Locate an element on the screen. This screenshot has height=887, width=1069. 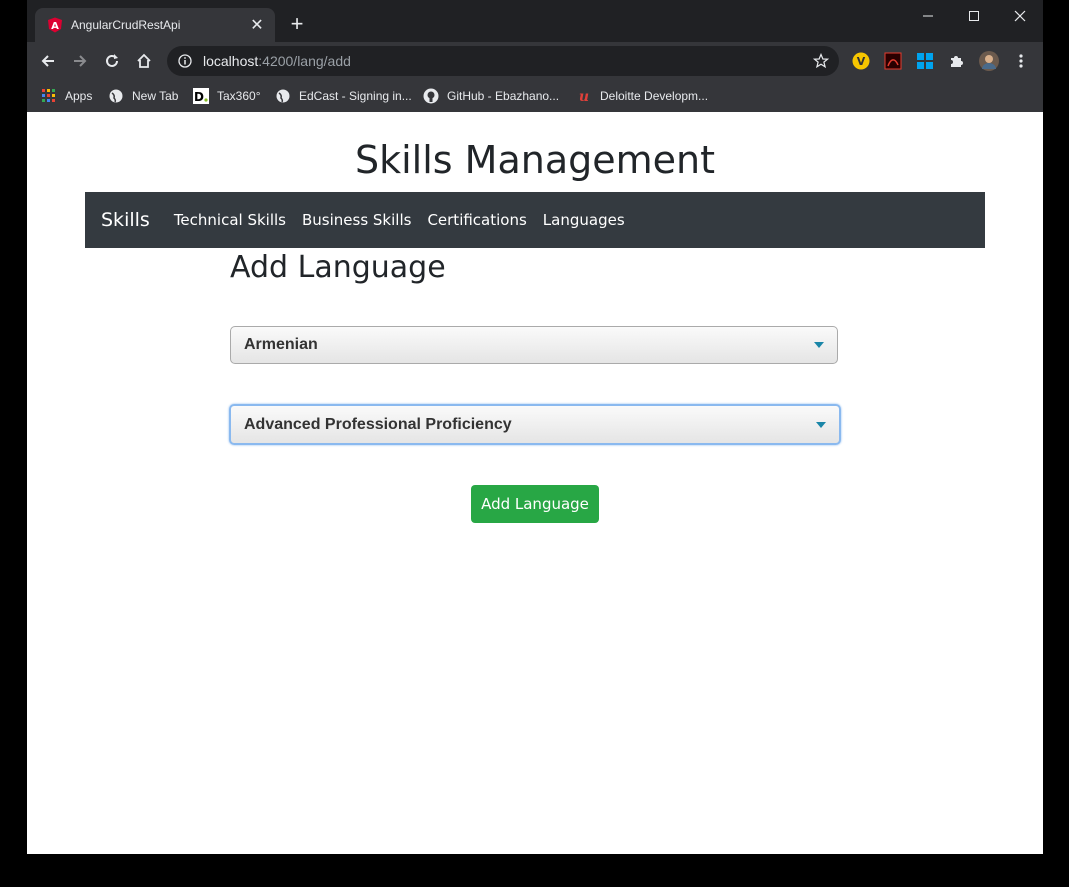
extensions-puzzle-icon is located at coordinates (957, 61).